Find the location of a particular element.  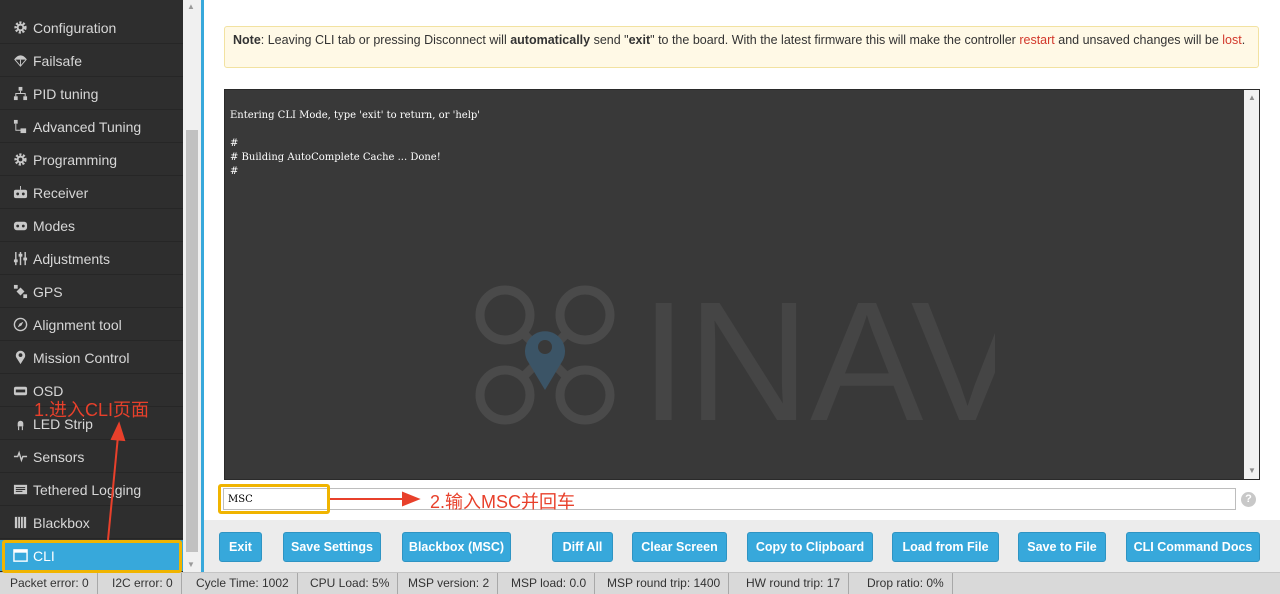

sidebar-item-gps: GPS is located at coordinates (91, 292).